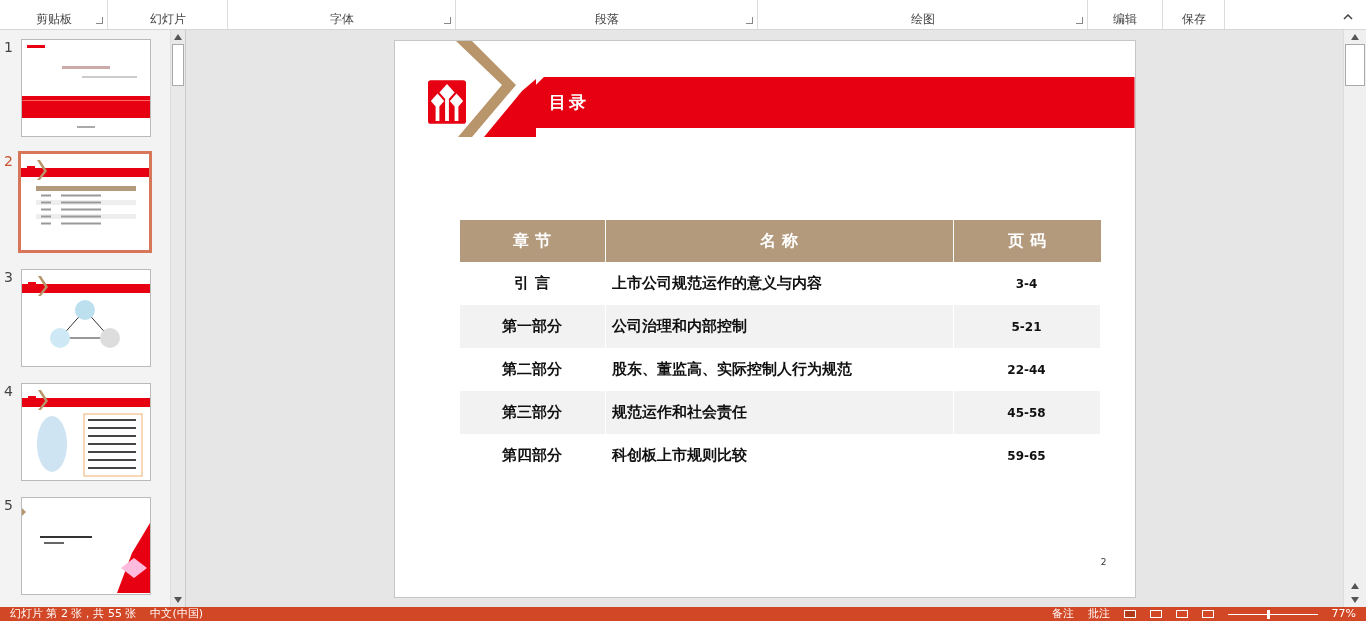 This screenshot has height=621, width=1366. What do you see at coordinates (532, 455) in the screenshot?
I see `table-cell: 第四部分` at bounding box center [532, 455].